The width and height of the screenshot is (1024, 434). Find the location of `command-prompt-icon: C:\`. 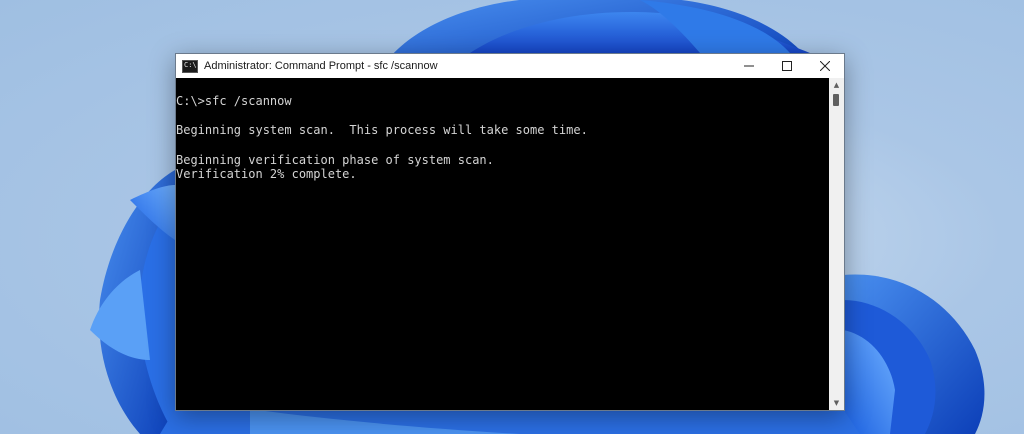

command-prompt-icon: C:\ is located at coordinates (190, 66).